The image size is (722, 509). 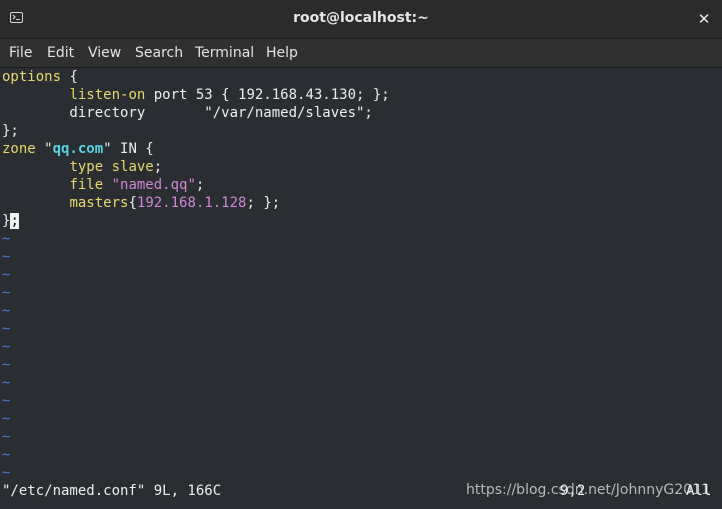 What do you see at coordinates (159, 53) in the screenshot?
I see `menu-search: Search` at bounding box center [159, 53].